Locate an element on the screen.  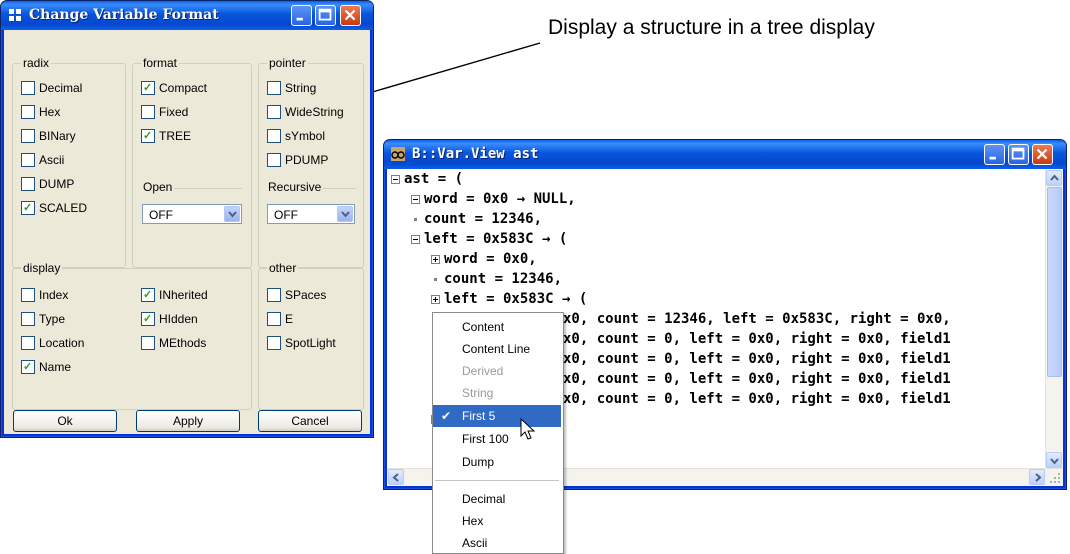
recursive-subgroup: Recursive is located at coordinates (311, 187).